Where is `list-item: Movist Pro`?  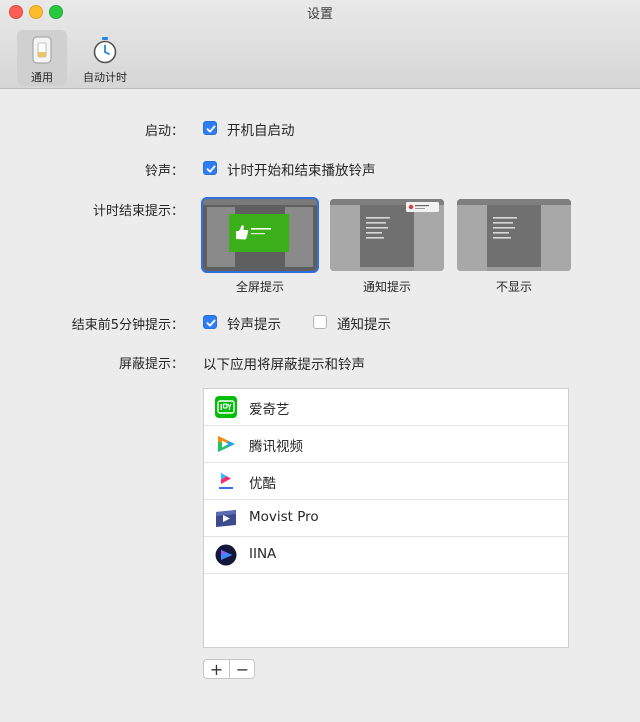 list-item: Movist Pro is located at coordinates (386, 518).